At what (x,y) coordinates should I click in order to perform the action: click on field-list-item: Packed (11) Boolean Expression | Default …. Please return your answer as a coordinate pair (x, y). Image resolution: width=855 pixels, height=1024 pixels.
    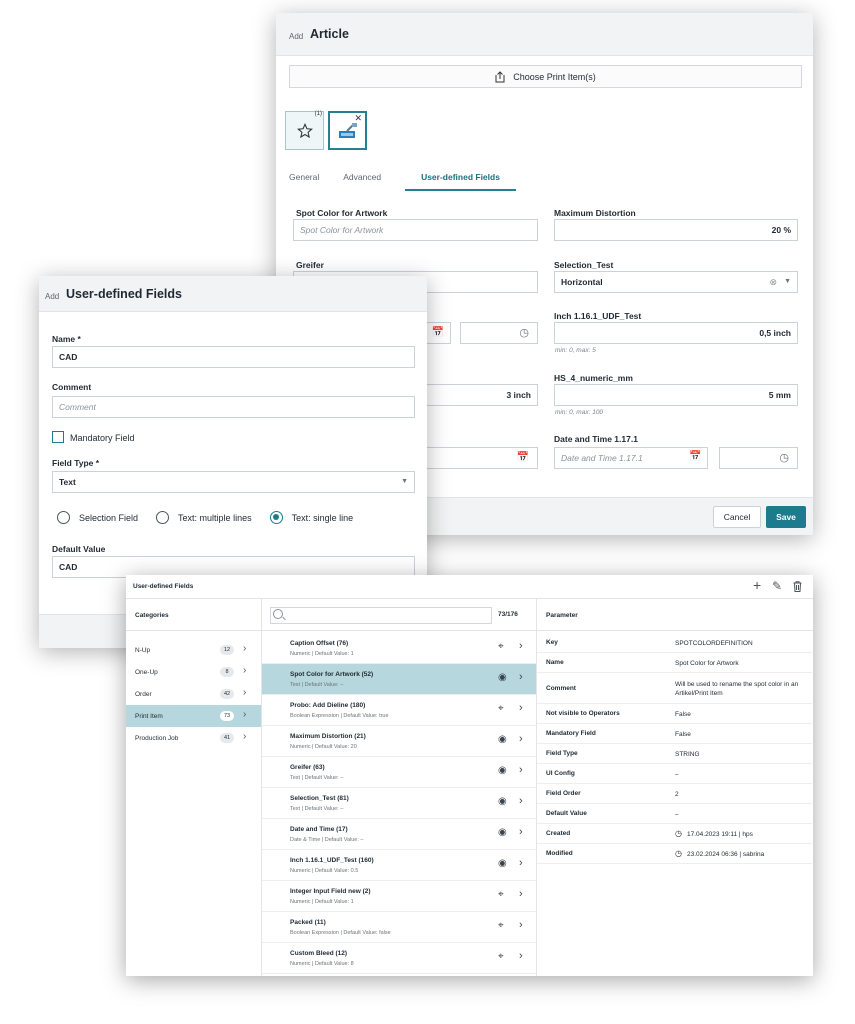
    Looking at the image, I should click on (399, 927).